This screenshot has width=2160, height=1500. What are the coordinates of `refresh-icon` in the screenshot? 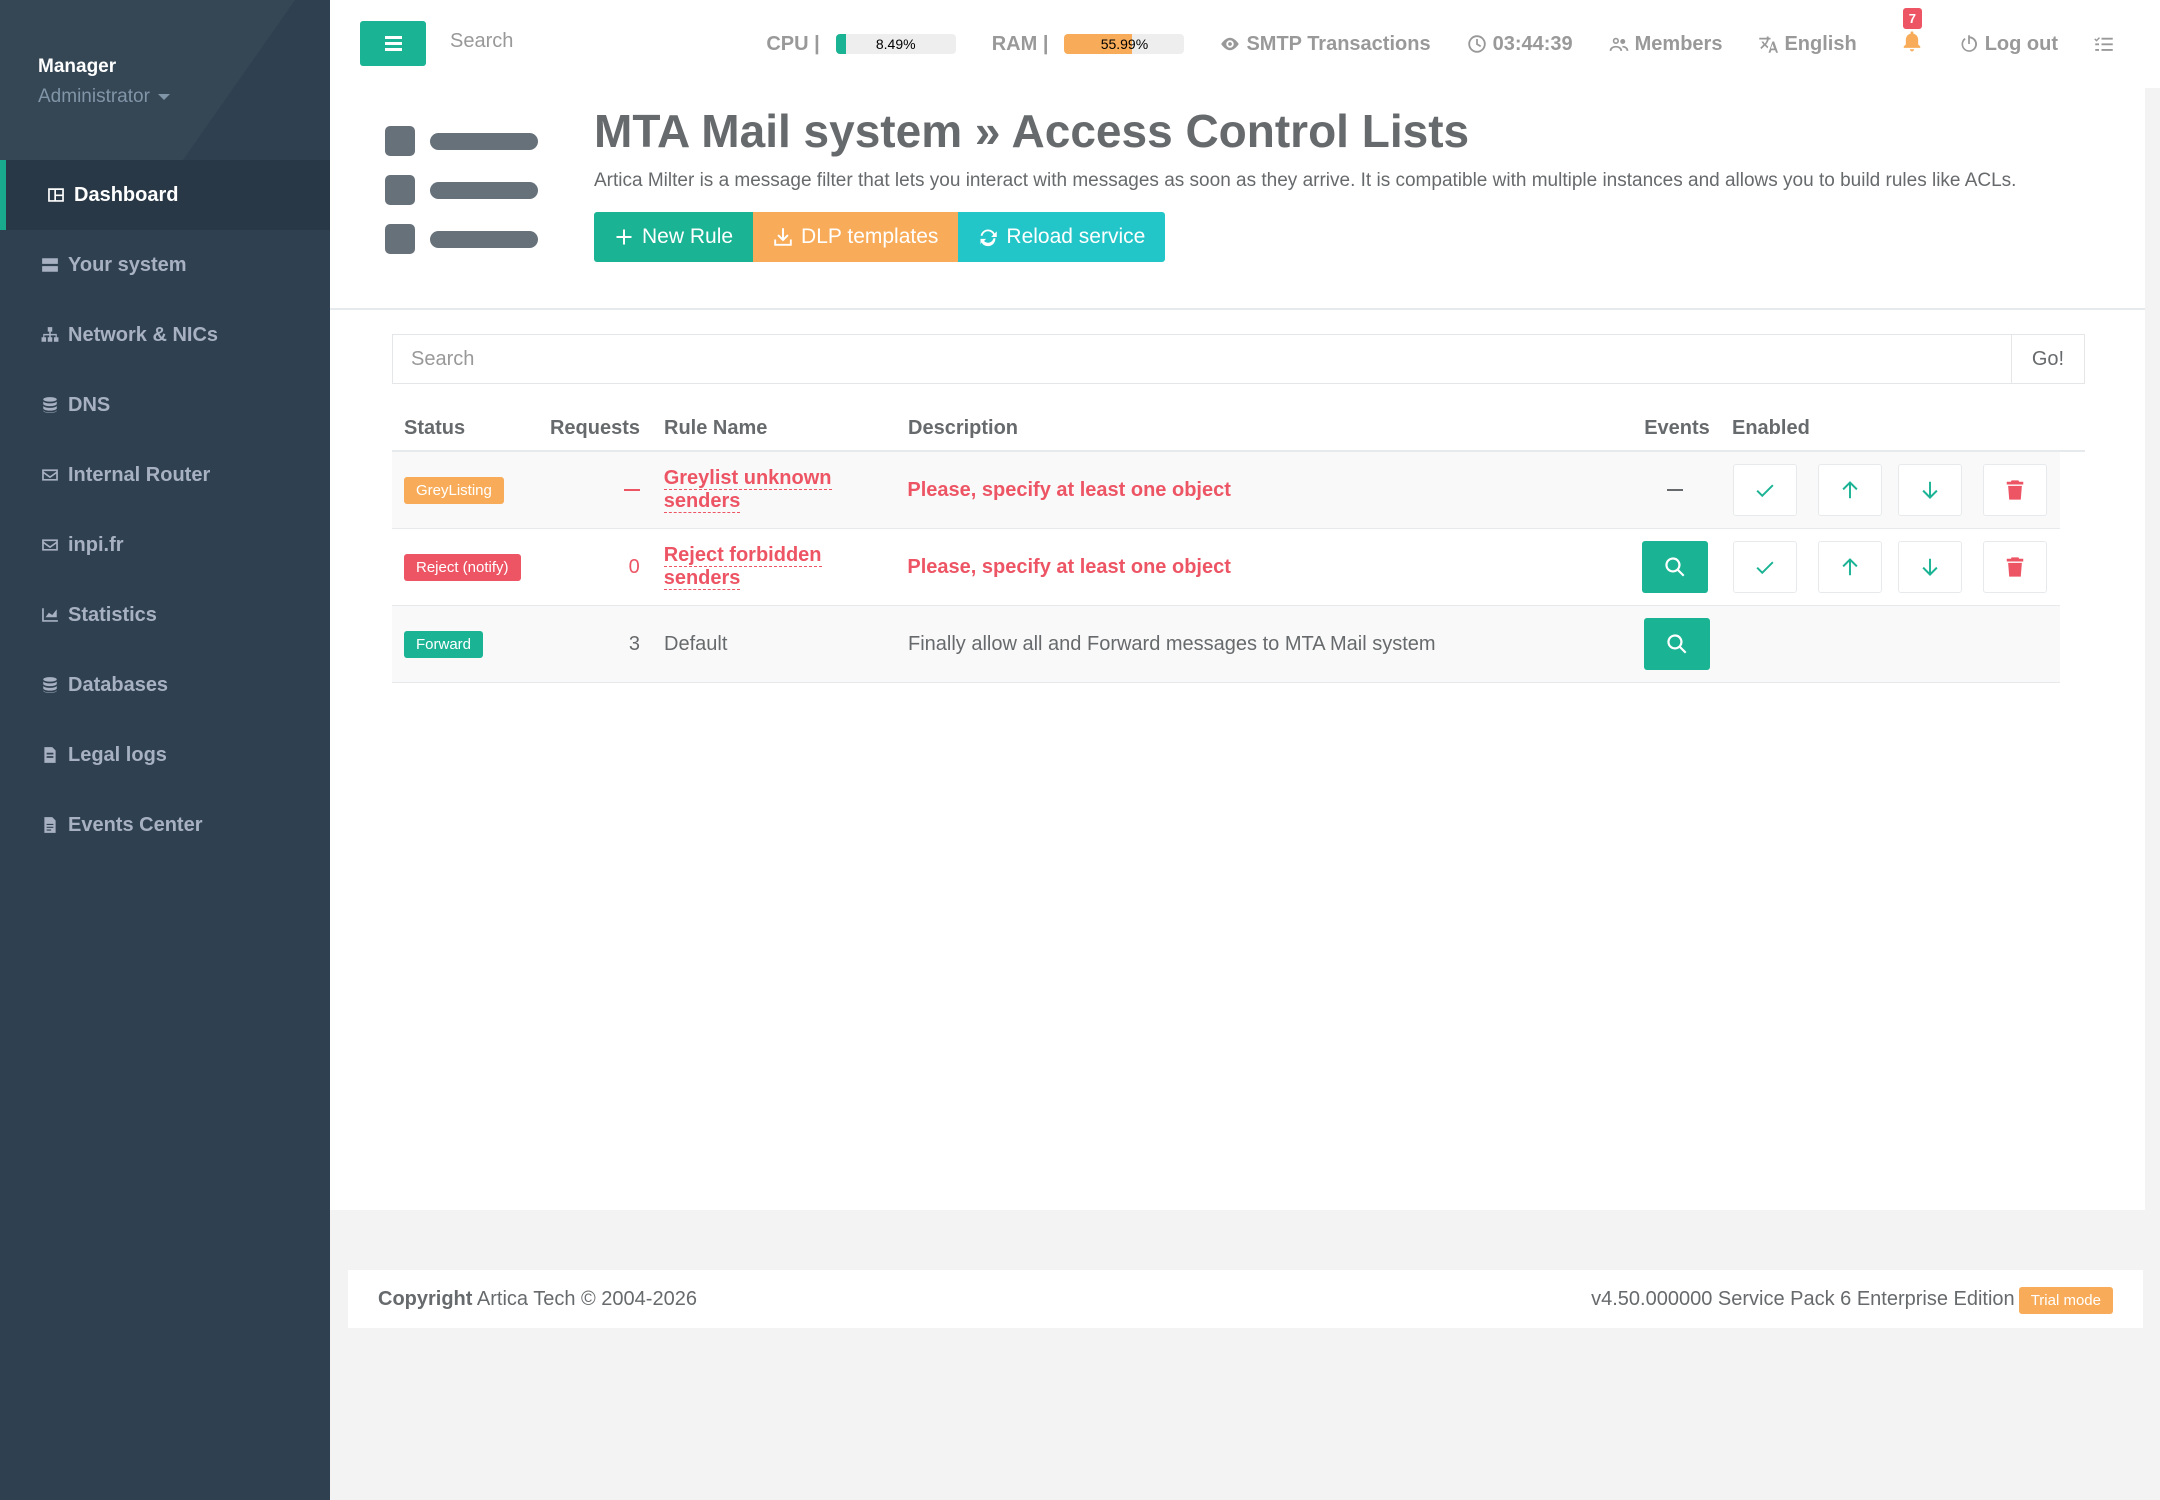 It's located at (989, 238).